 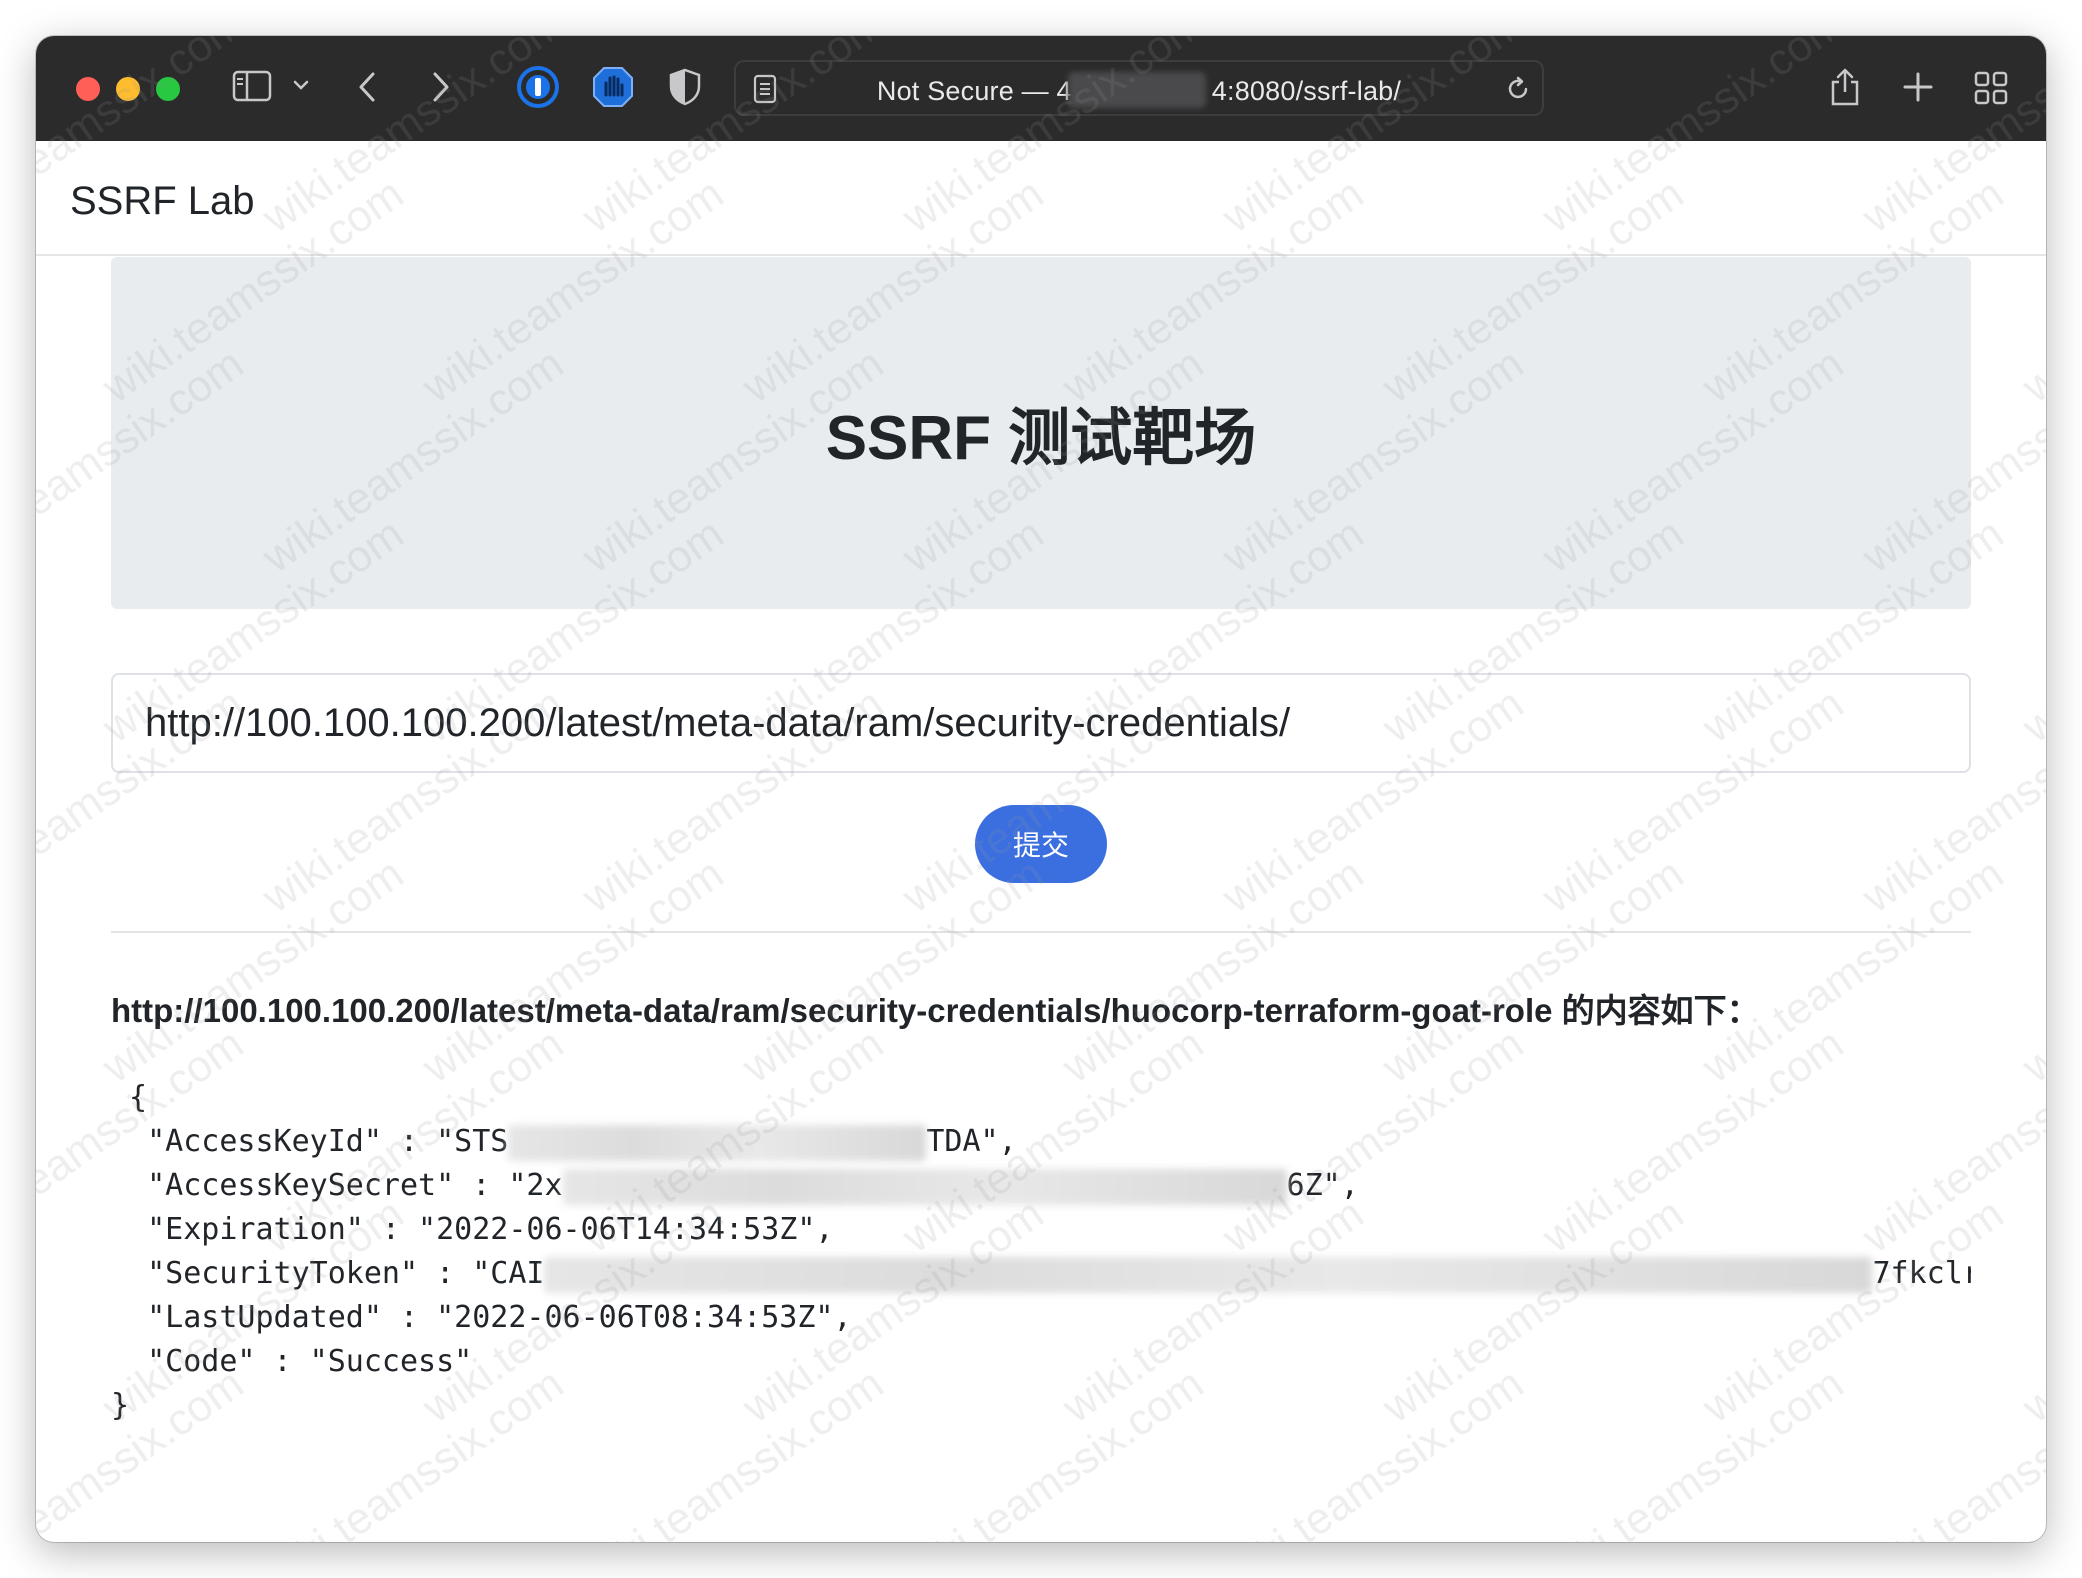 I want to click on reload-icon, so click(x=1518, y=89).